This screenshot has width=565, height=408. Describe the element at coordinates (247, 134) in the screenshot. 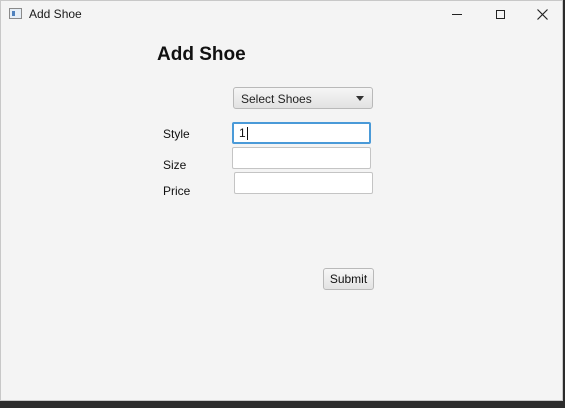

I see `text-caret` at that location.